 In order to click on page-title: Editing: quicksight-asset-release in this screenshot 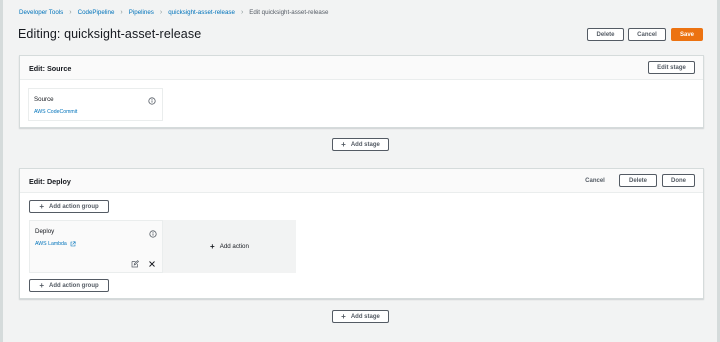, I will do `click(110, 34)`.